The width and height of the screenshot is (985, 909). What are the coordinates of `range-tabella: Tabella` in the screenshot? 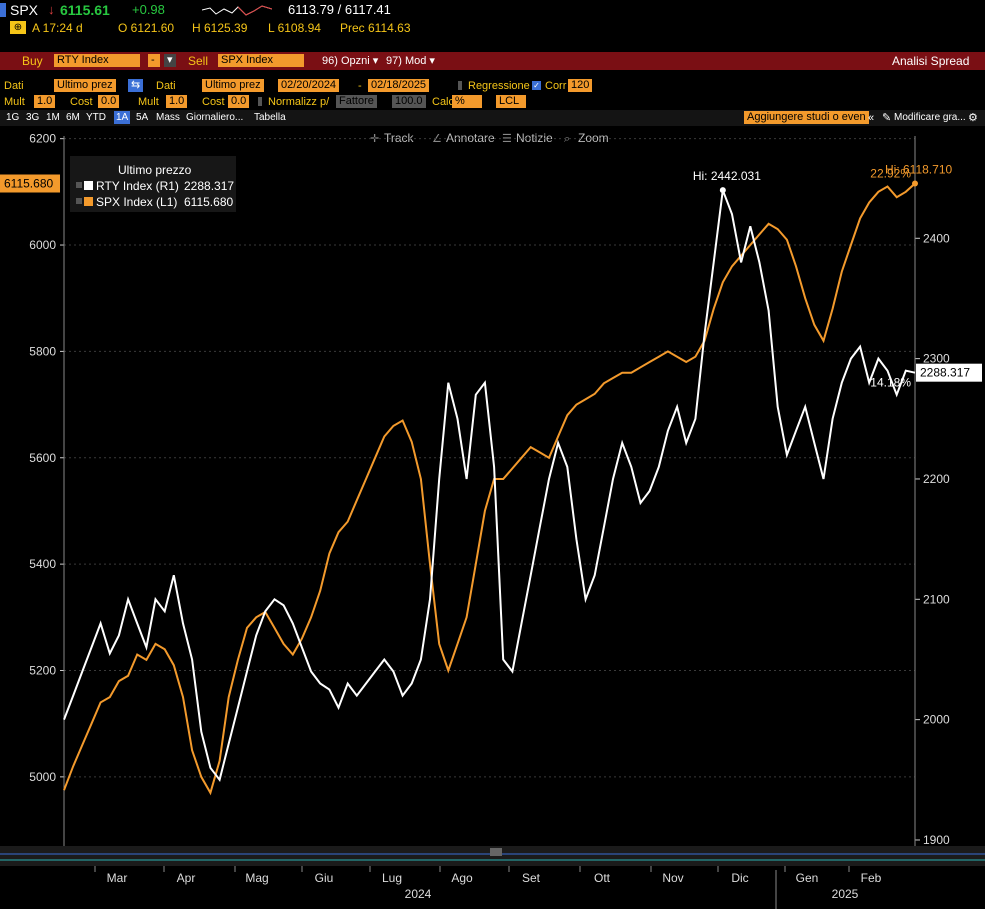 It's located at (270, 117).